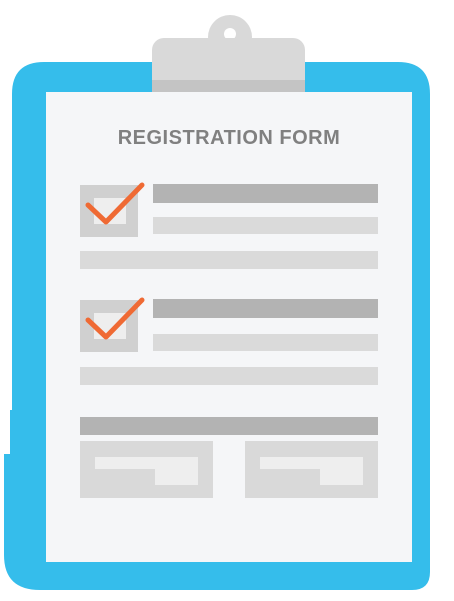 The height and width of the screenshot is (601, 454). I want to click on input-box-right, so click(311, 469).